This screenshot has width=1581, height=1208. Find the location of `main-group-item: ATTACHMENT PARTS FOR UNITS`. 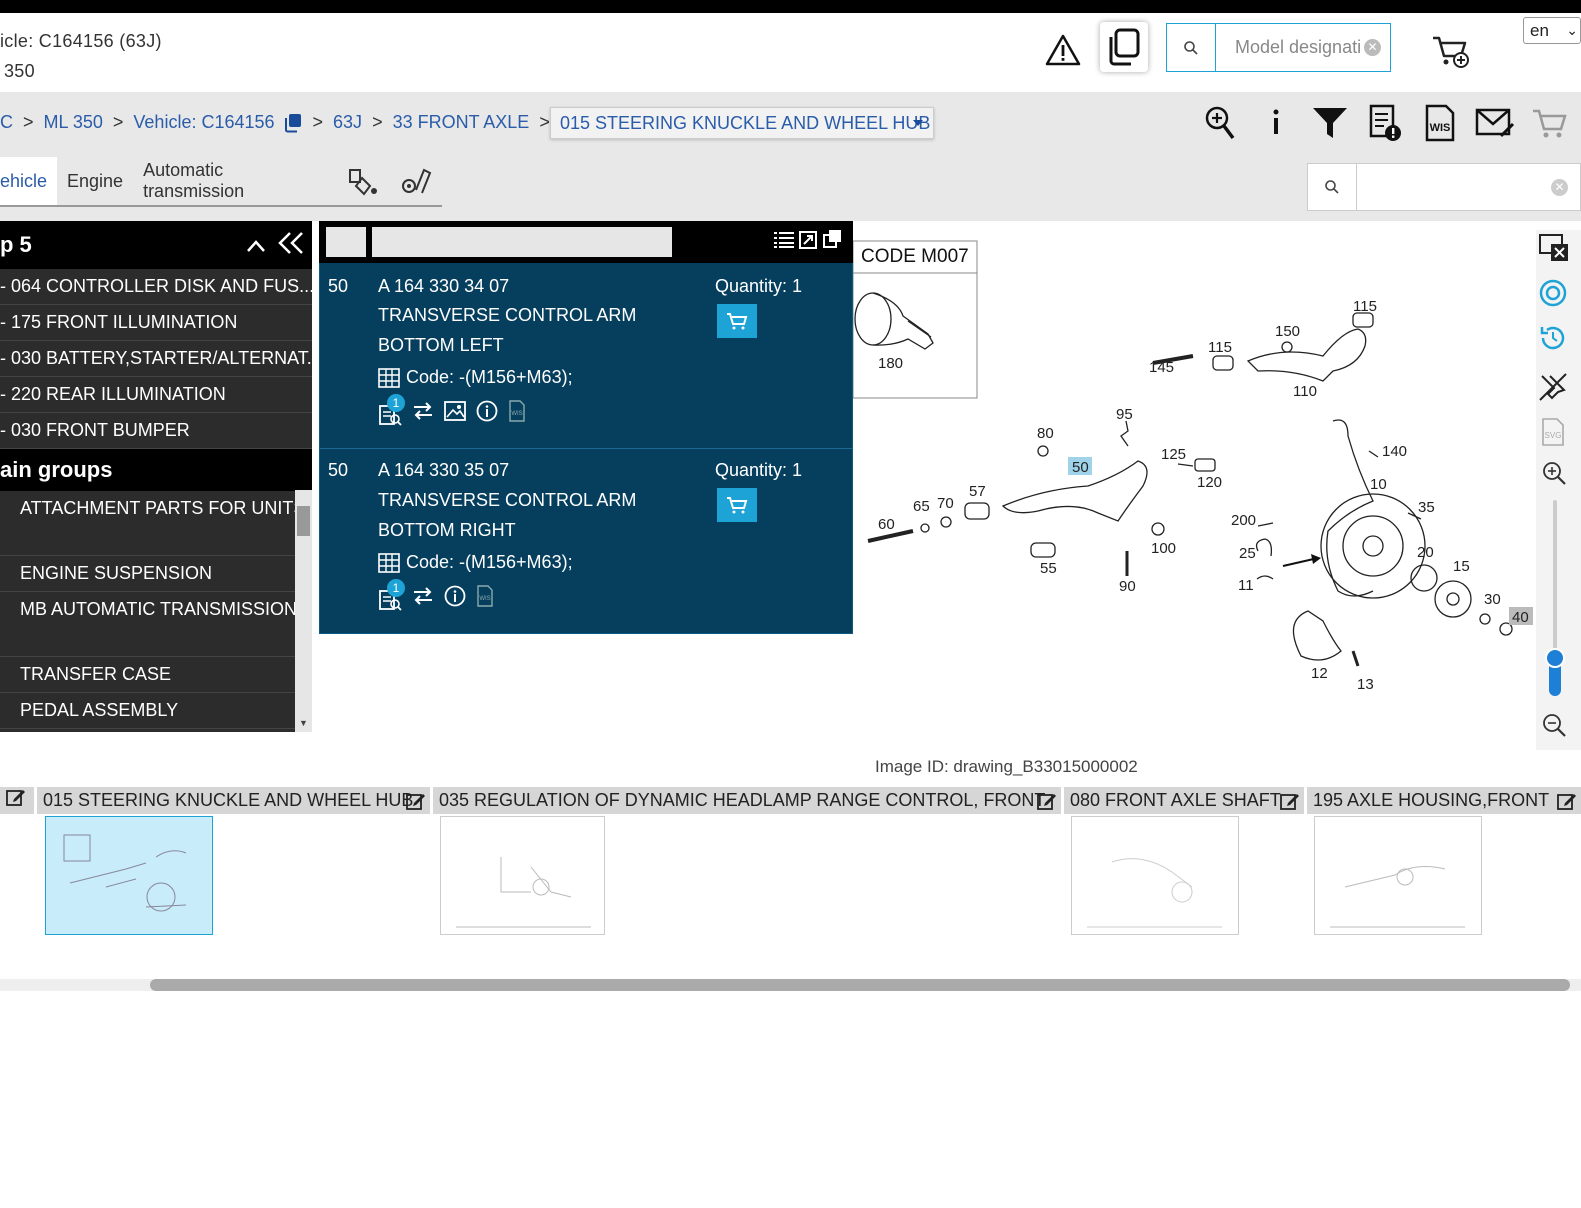

main-group-item: ATTACHMENT PARTS FOR UNITS is located at coordinates (156, 523).